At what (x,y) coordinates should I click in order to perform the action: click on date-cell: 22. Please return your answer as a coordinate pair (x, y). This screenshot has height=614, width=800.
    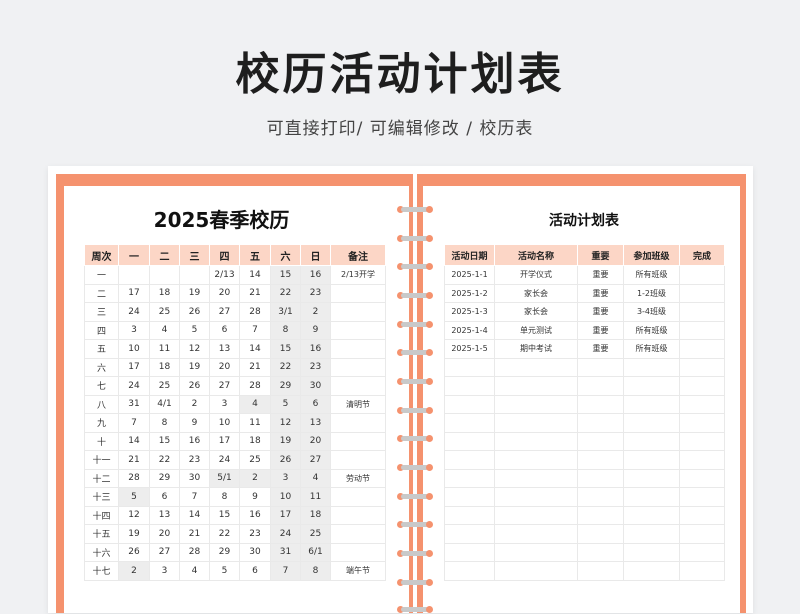
    Looking at the image, I should click on (285, 367).